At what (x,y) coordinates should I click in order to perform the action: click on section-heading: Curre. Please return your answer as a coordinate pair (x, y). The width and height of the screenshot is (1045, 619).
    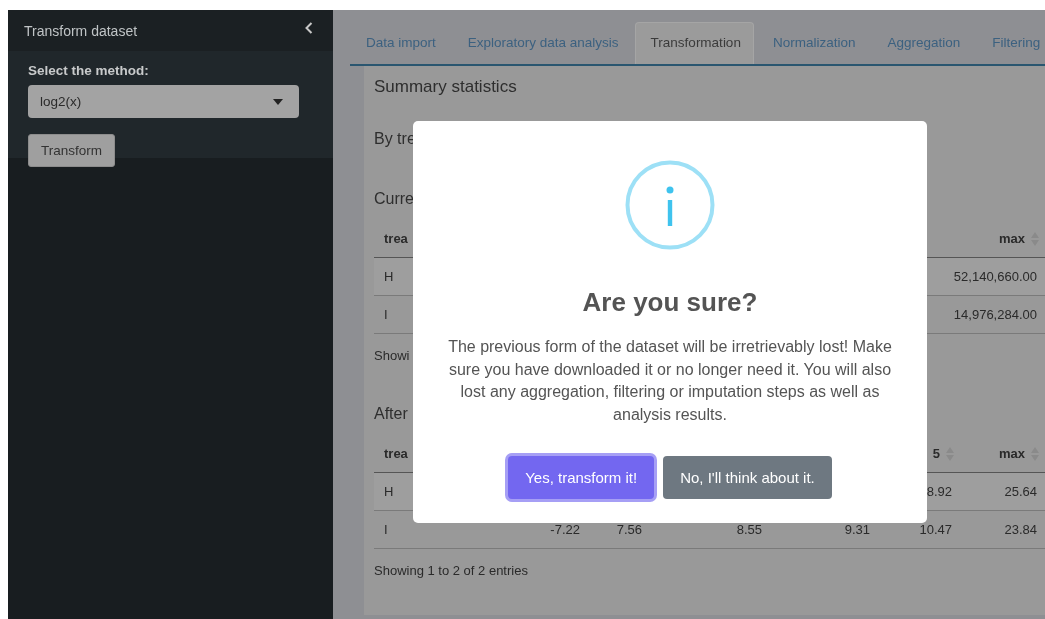
    Looking at the image, I should click on (393, 199).